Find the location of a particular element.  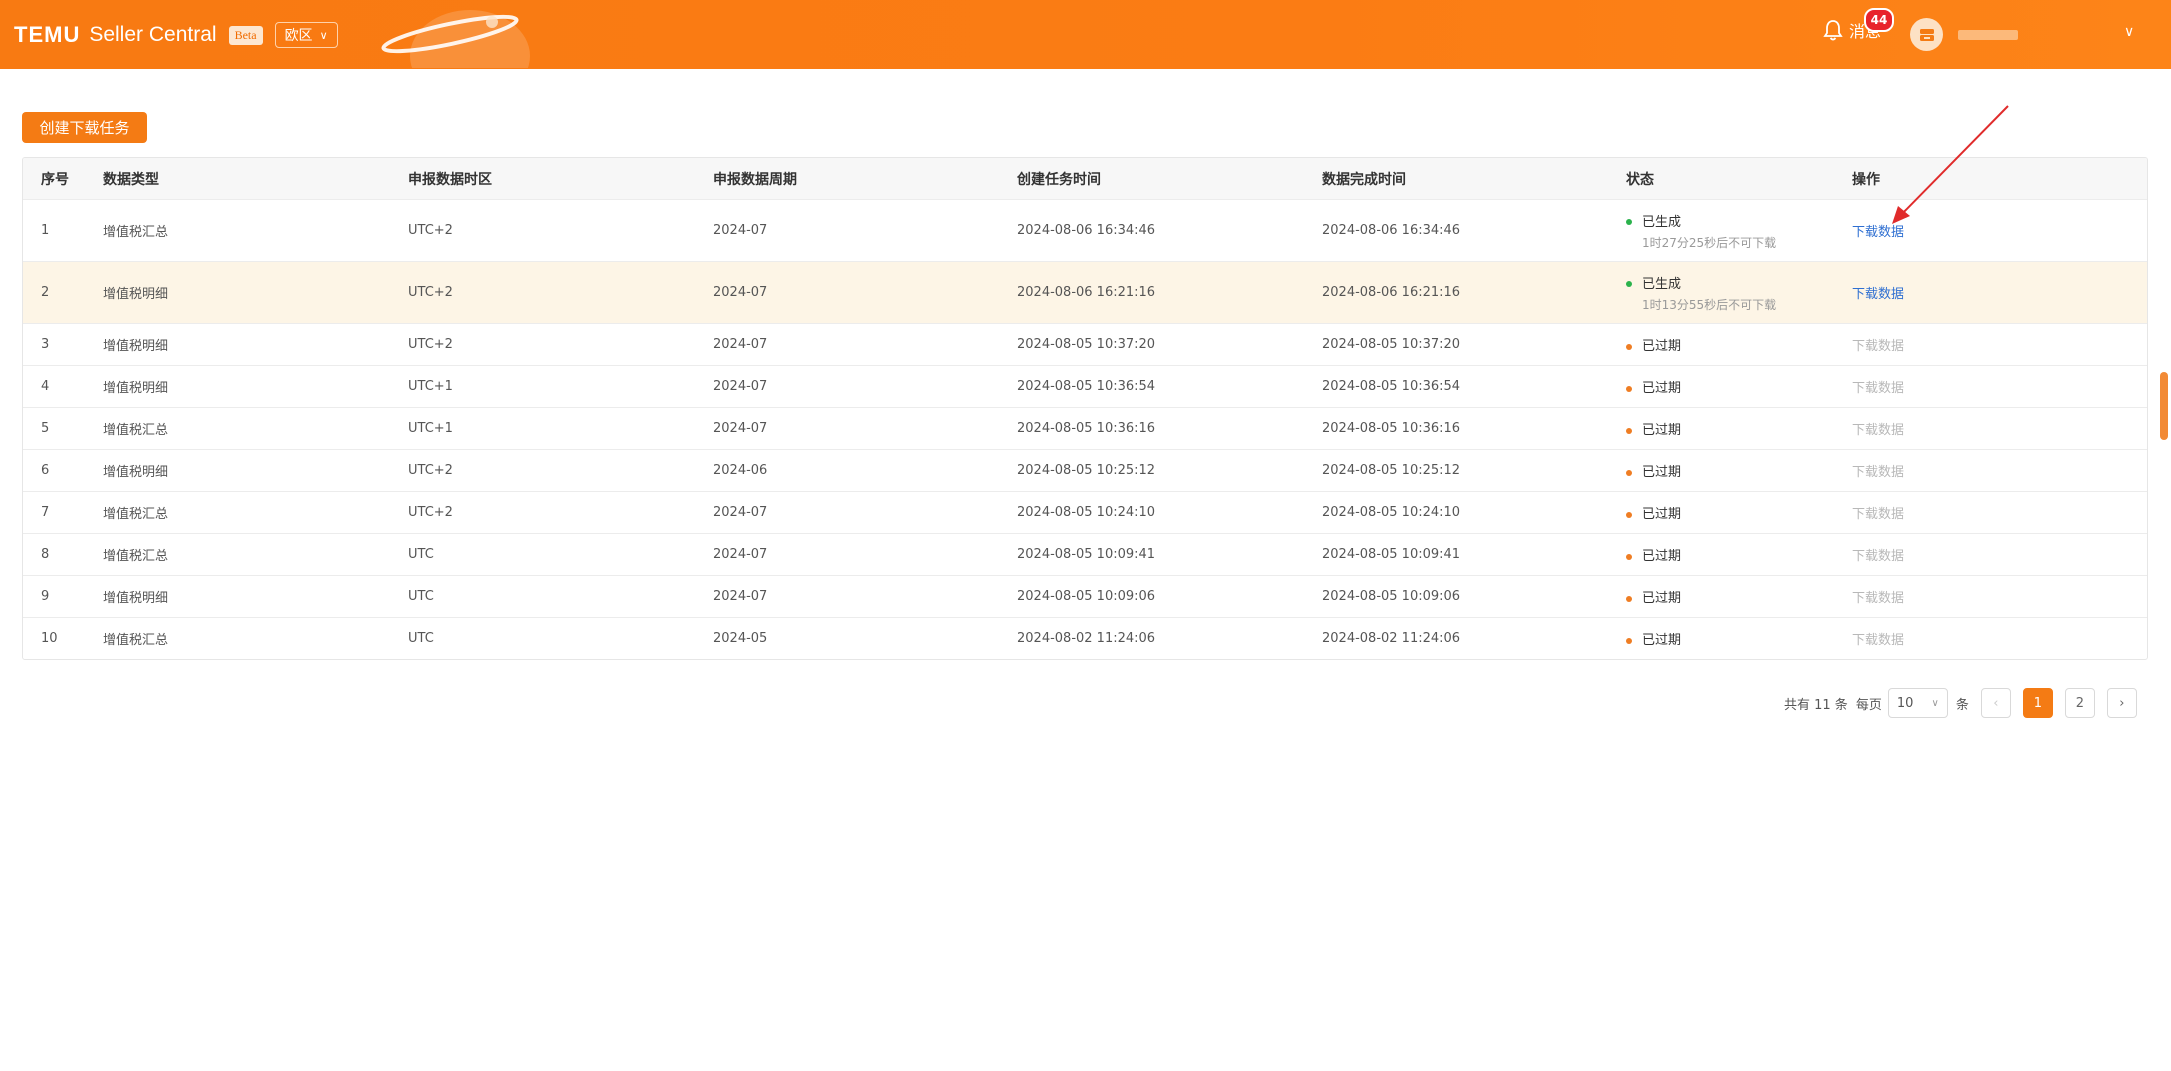

brand-logo: TEMU is located at coordinates (47, 35).